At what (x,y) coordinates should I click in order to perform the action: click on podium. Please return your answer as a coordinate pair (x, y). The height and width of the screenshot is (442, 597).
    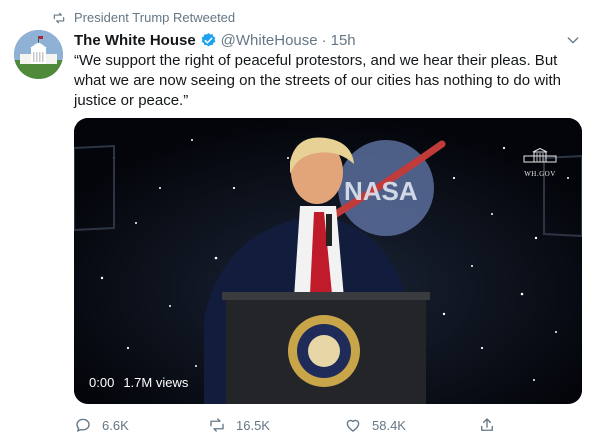
    Looking at the image, I should click on (326, 348).